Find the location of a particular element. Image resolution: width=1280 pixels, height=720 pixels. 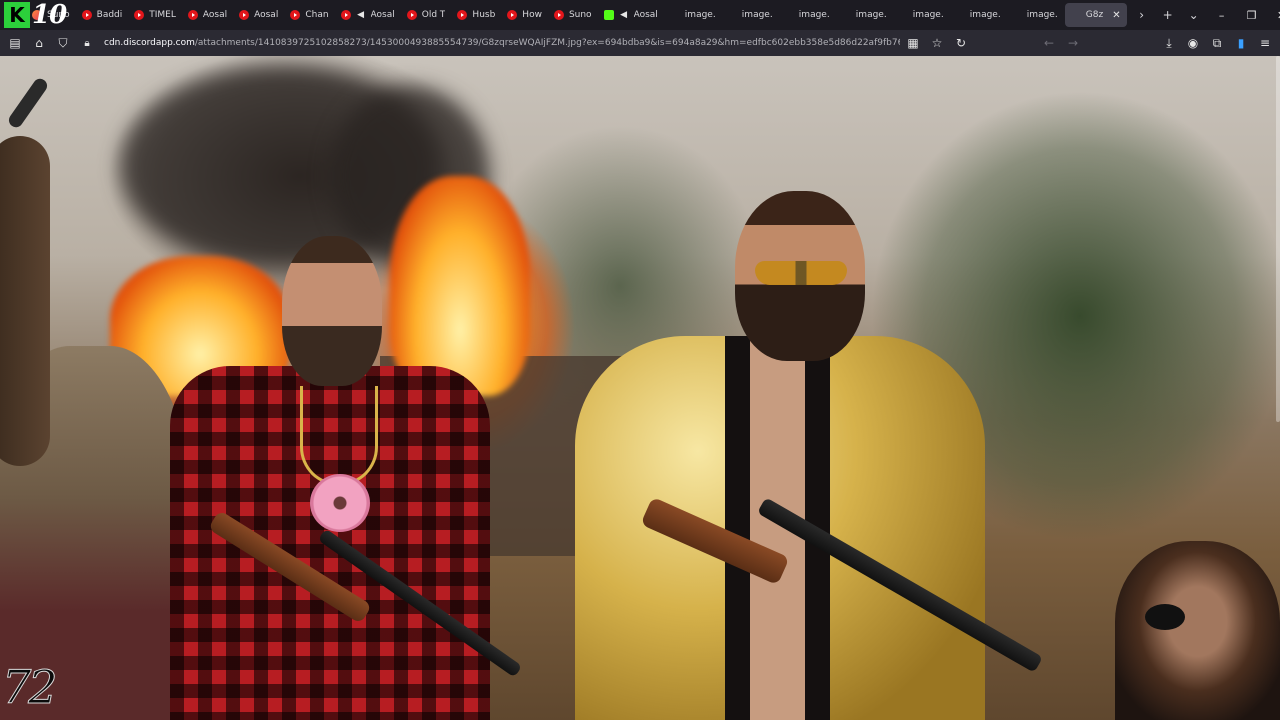

browser-tab: Old T is located at coordinates (426, 15).